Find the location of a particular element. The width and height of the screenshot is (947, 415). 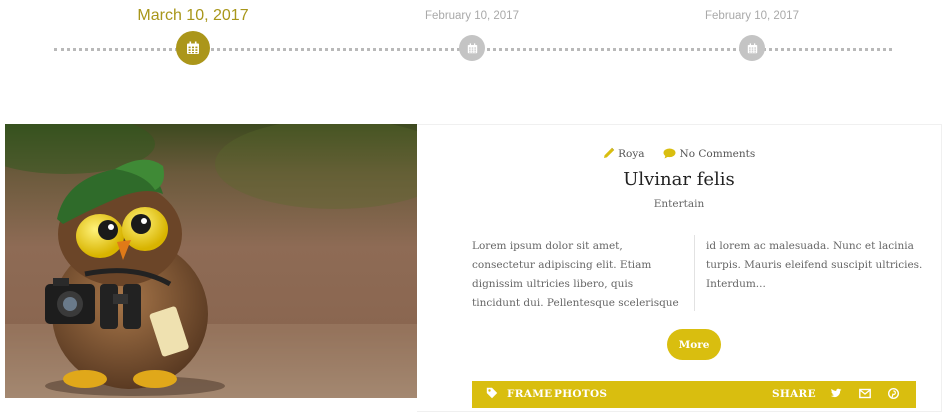

post-comments-link: No Comments is located at coordinates (718, 154).